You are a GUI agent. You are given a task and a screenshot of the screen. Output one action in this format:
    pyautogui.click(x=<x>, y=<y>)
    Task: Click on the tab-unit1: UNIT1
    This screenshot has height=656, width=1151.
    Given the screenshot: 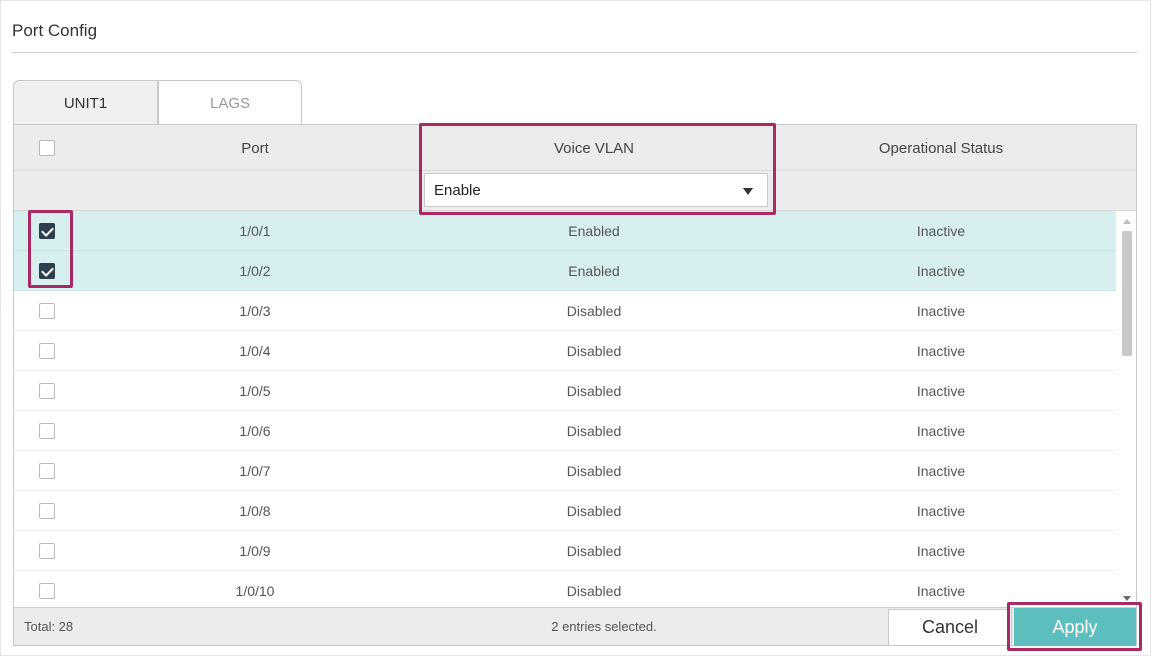 What is the action you would take?
    pyautogui.click(x=85, y=102)
    